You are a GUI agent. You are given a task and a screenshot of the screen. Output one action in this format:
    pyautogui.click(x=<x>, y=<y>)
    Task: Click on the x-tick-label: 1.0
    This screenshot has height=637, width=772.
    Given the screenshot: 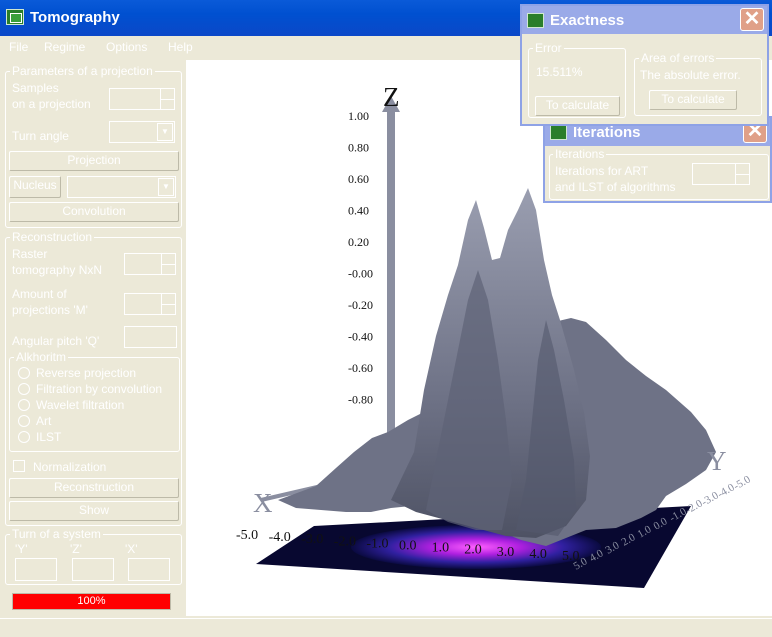 What is the action you would take?
    pyautogui.click(x=441, y=548)
    